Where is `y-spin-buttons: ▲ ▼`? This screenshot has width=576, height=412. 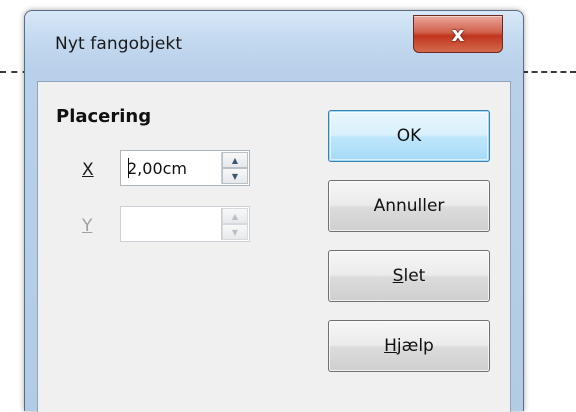 y-spin-buttons: ▲ ▼ is located at coordinates (234, 224).